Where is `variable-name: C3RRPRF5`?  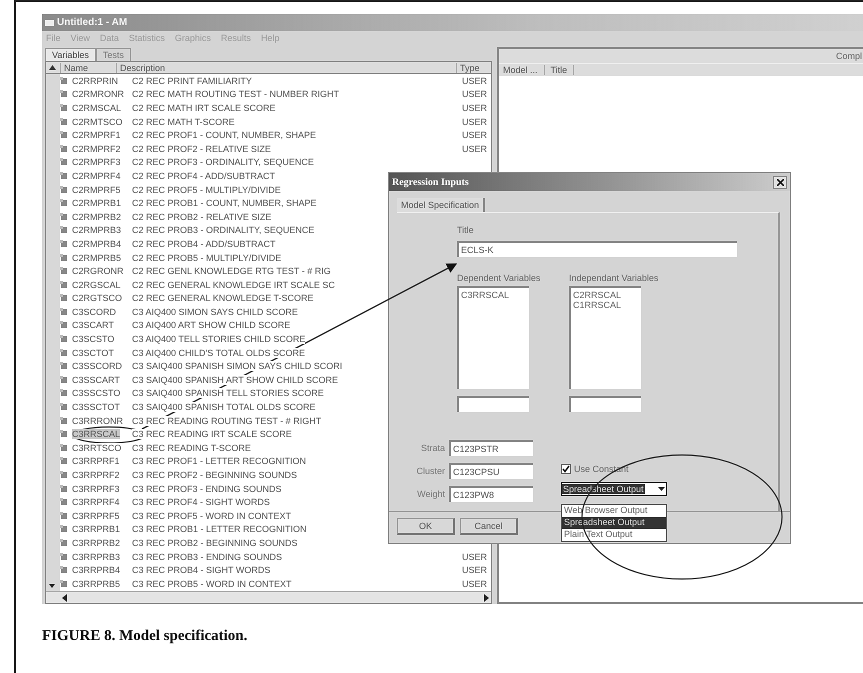
variable-name: C3RRPRF5 is located at coordinates (96, 515).